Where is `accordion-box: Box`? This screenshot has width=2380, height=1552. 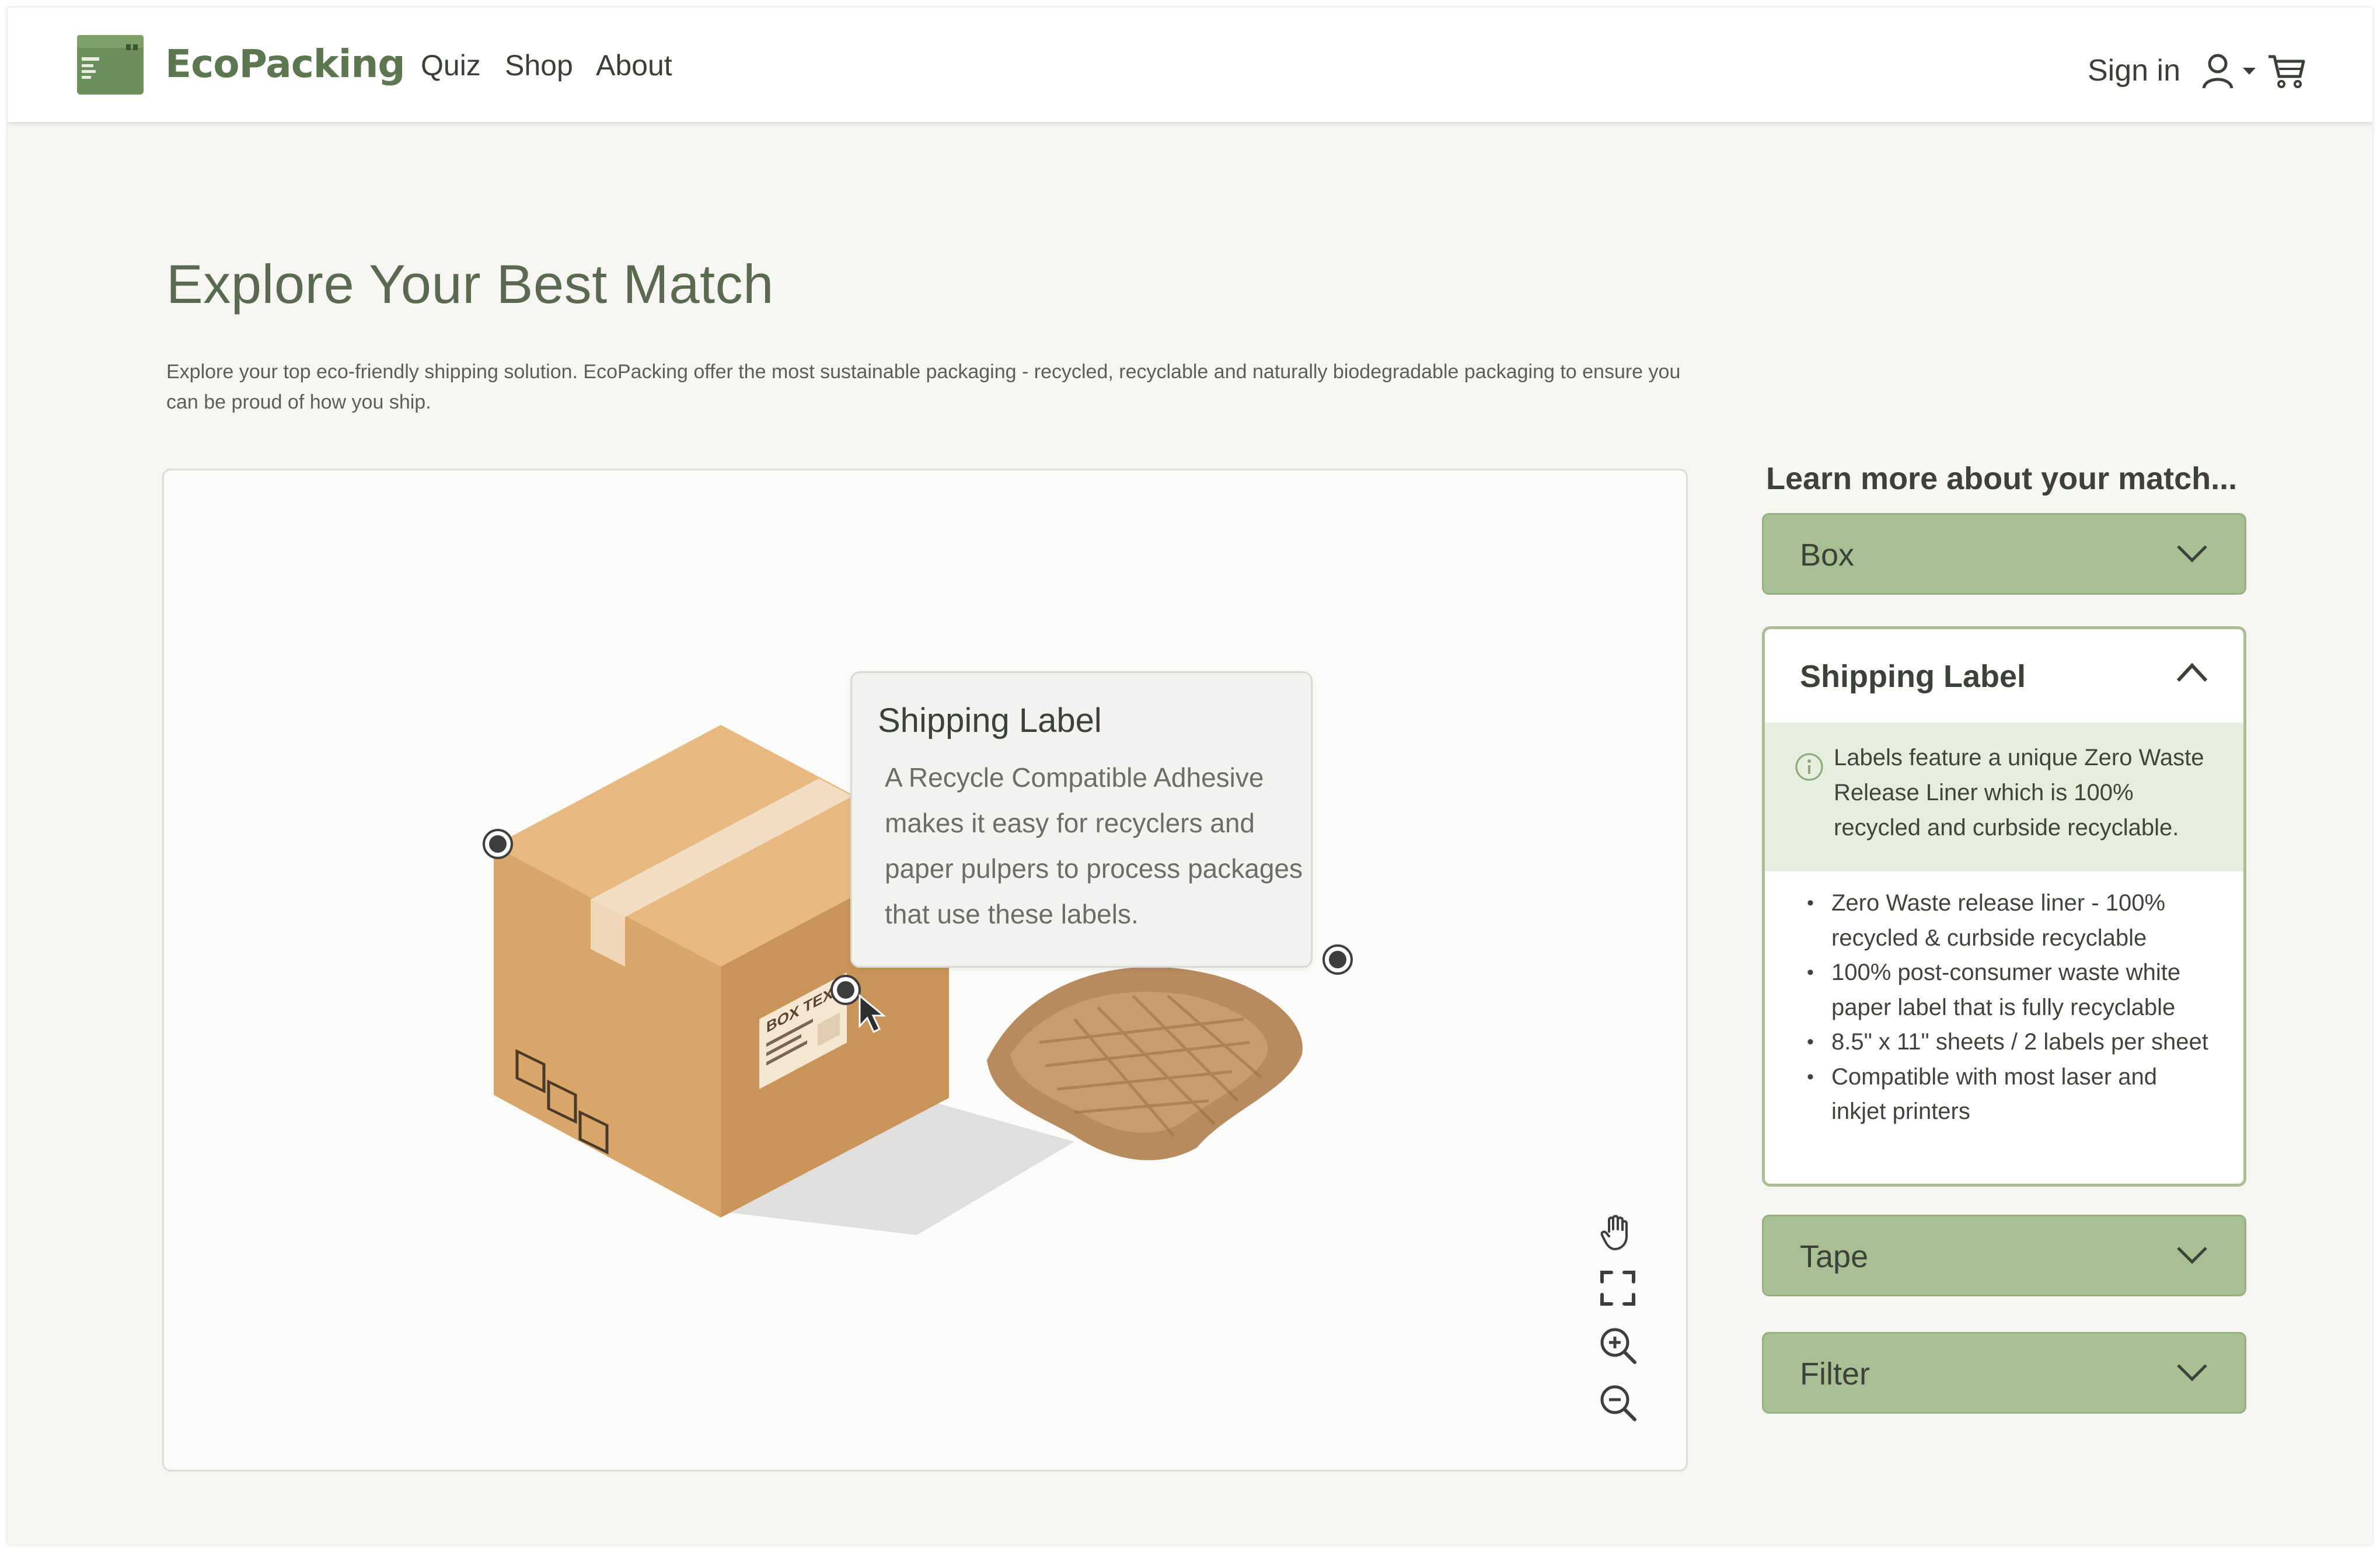 accordion-box: Box is located at coordinates (2004, 554).